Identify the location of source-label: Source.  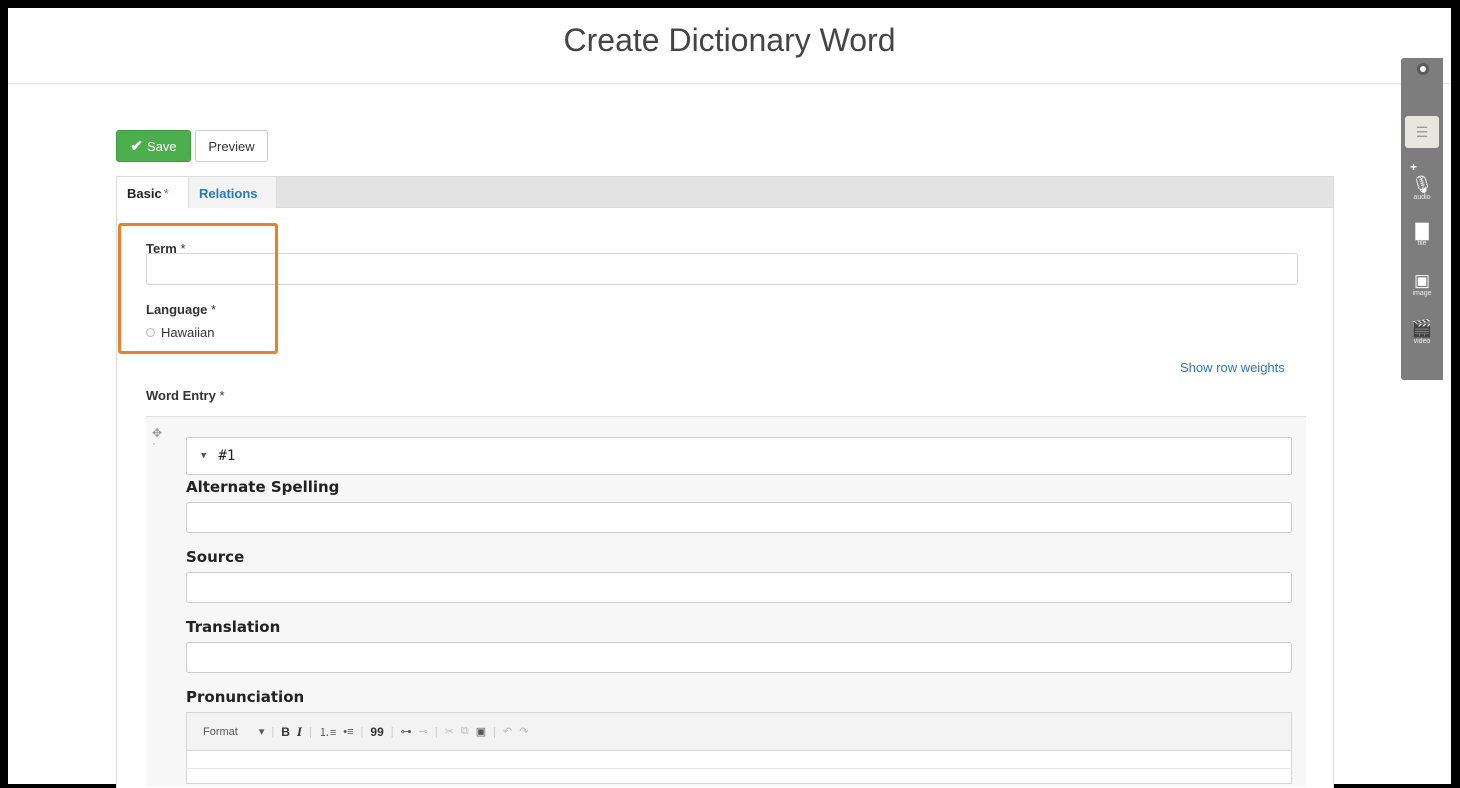
(215, 557).